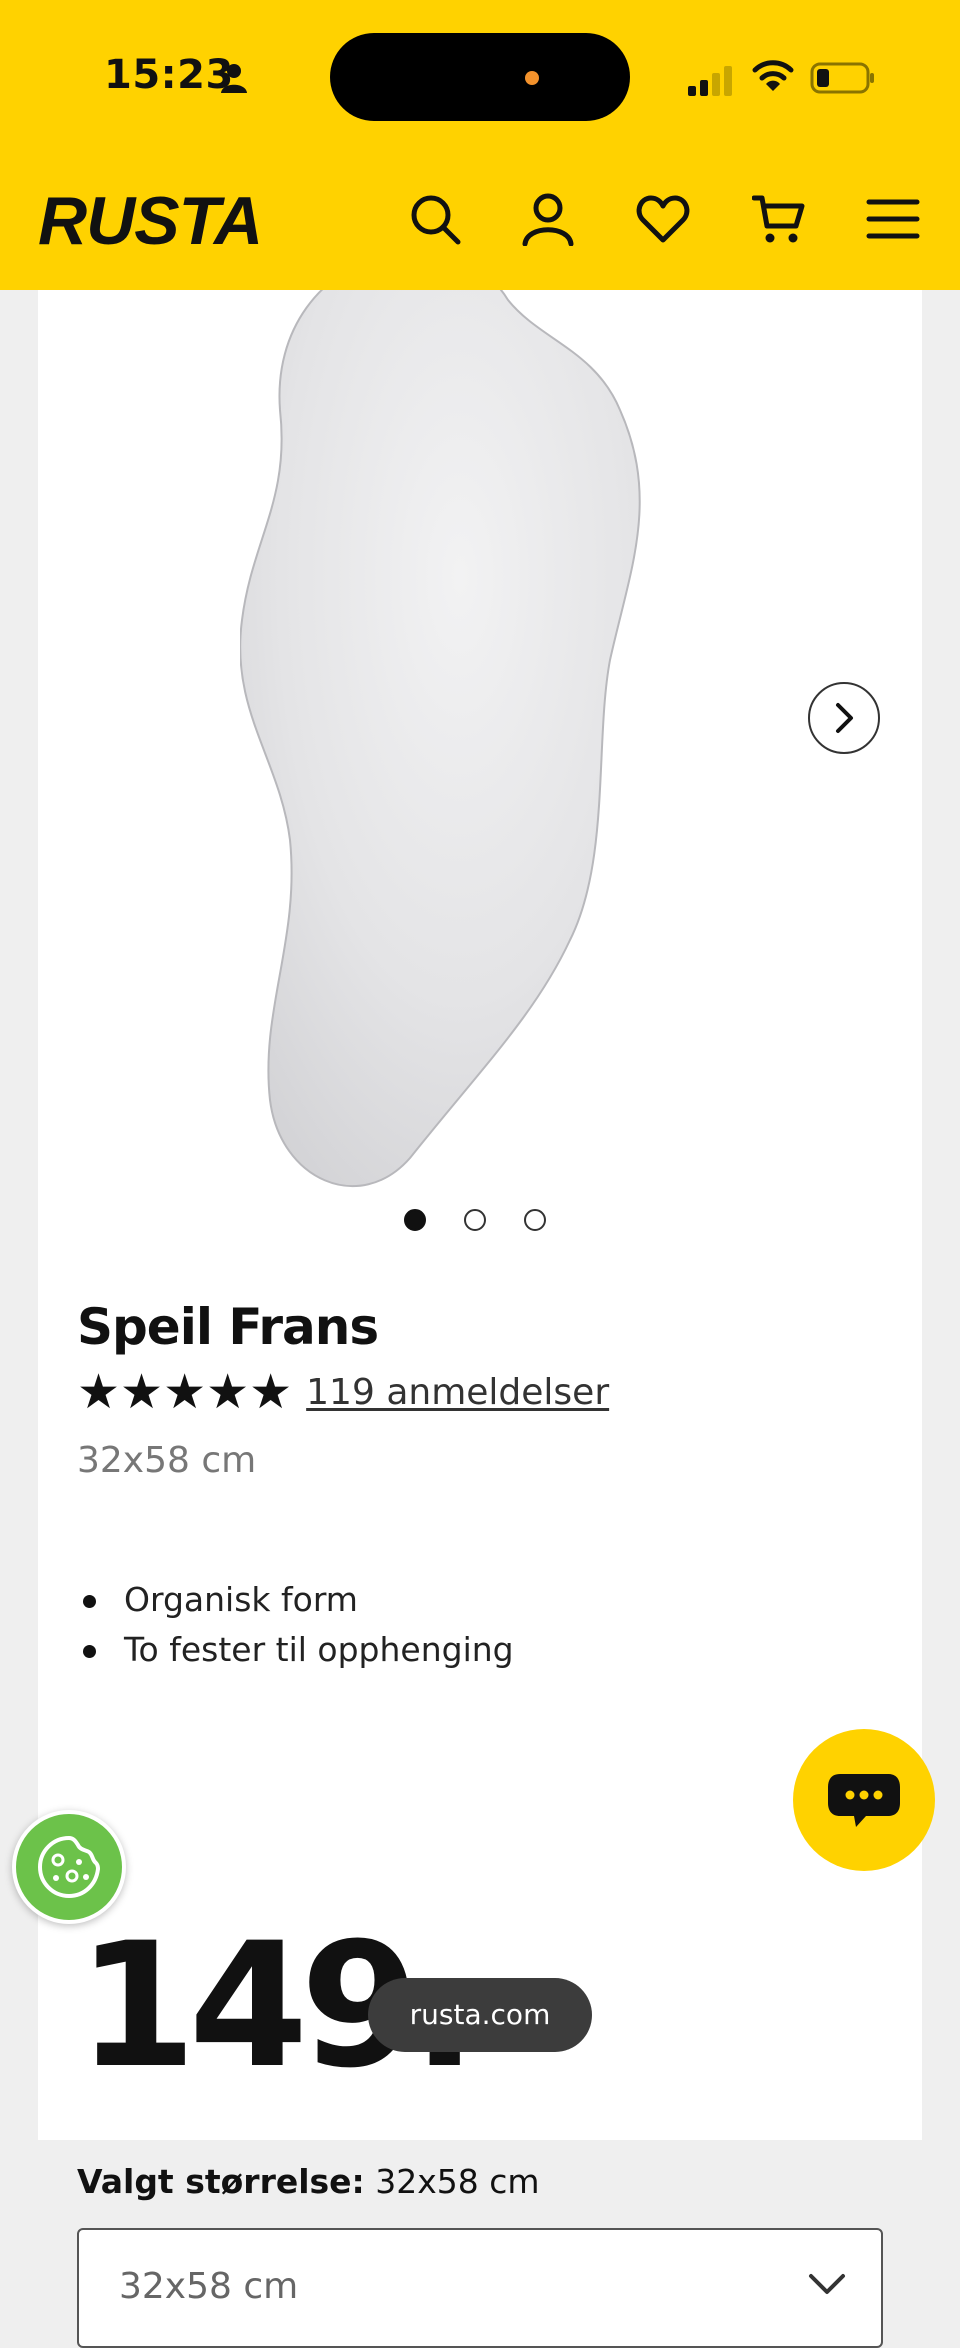 The width and height of the screenshot is (960, 2348). Describe the element at coordinates (893, 219) in the screenshot. I see `menu-icon` at that location.